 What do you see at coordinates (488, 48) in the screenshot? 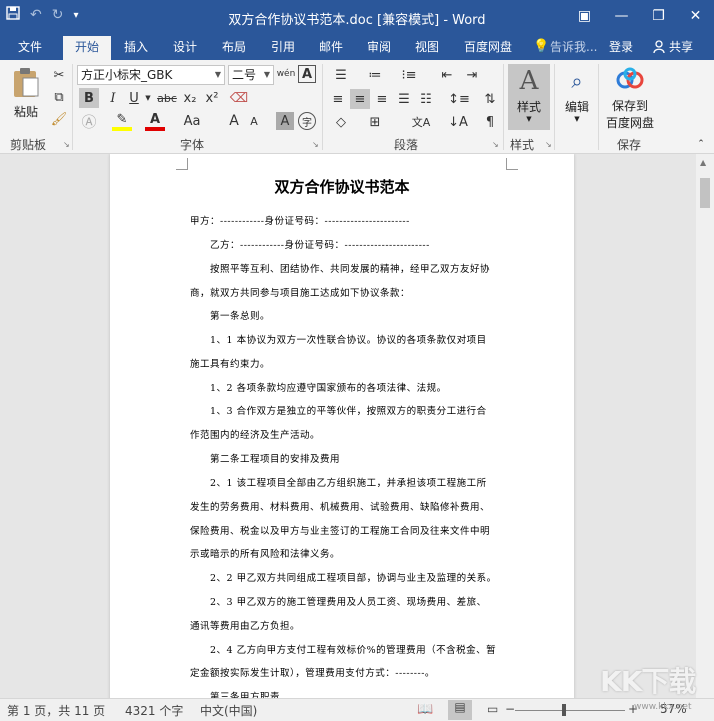
I see `tab-baidu-netdisk: 百度网盘` at bounding box center [488, 48].